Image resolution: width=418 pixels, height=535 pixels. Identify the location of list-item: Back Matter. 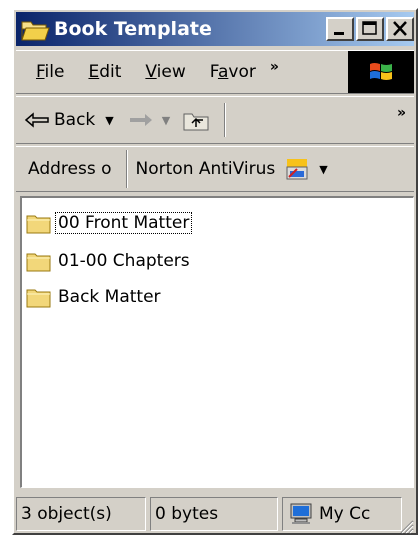
(94, 297).